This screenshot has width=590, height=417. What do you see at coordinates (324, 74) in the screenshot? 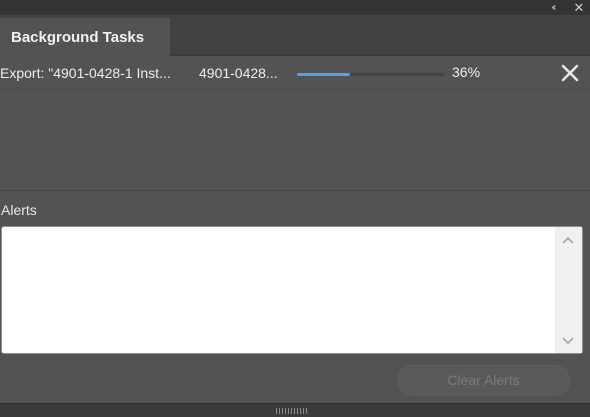
I see `task-progress-fill` at bounding box center [324, 74].